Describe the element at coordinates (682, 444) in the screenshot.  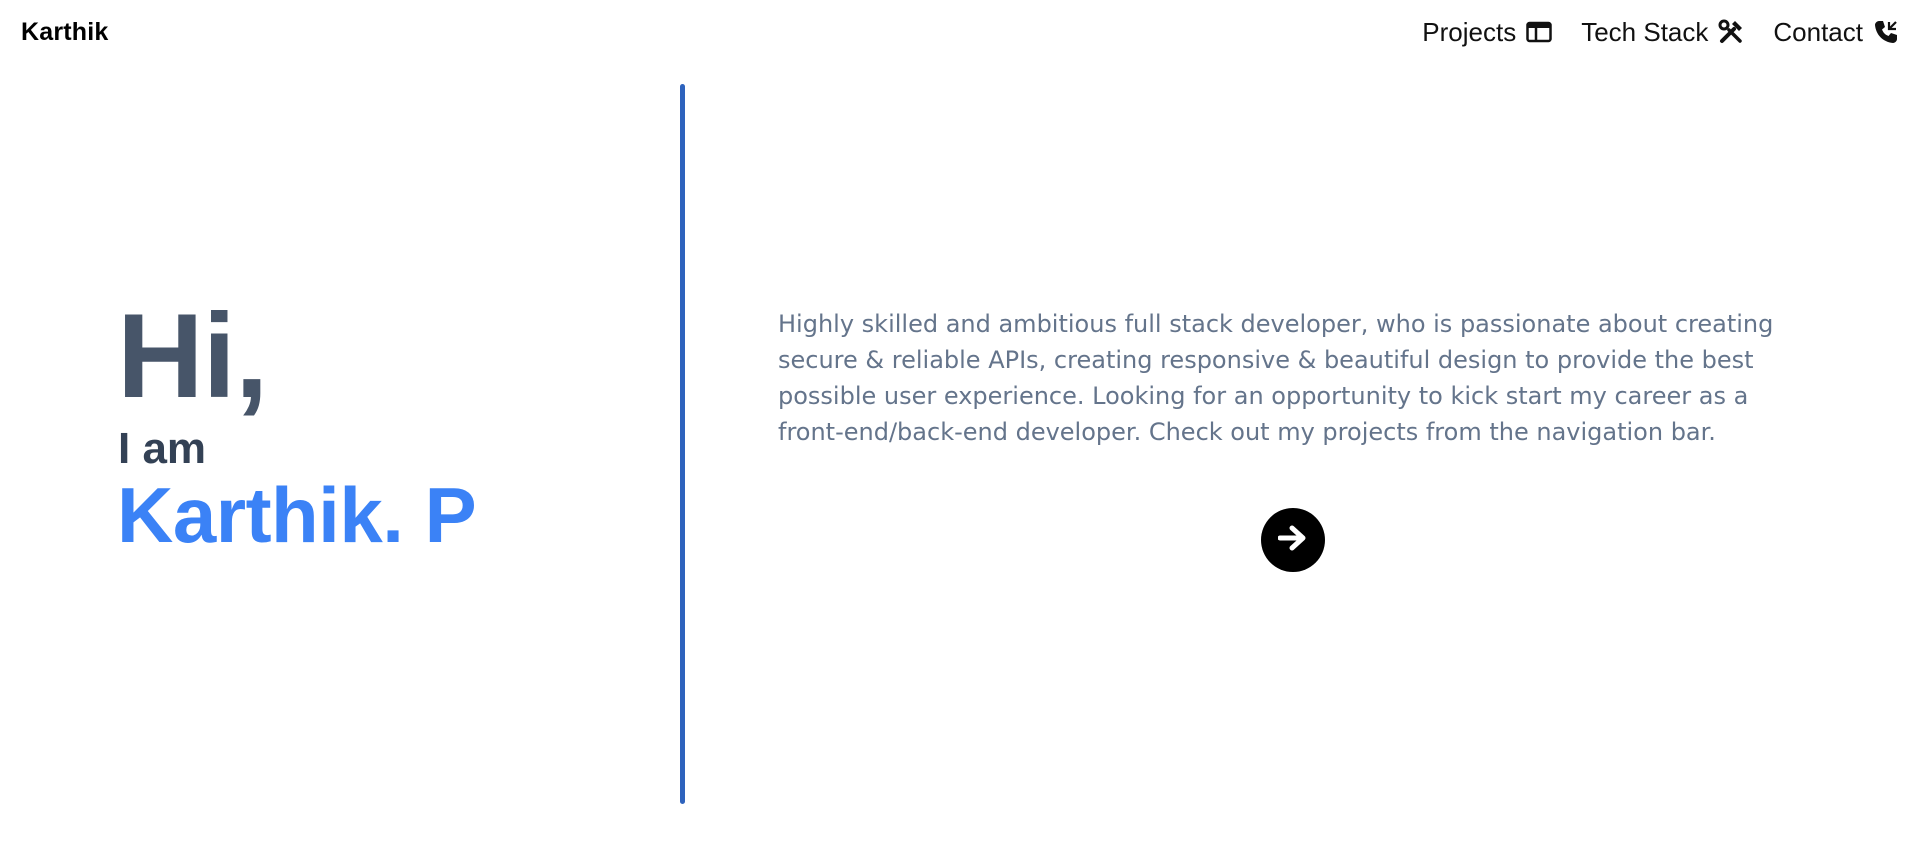
I see `vertical-divider` at that location.